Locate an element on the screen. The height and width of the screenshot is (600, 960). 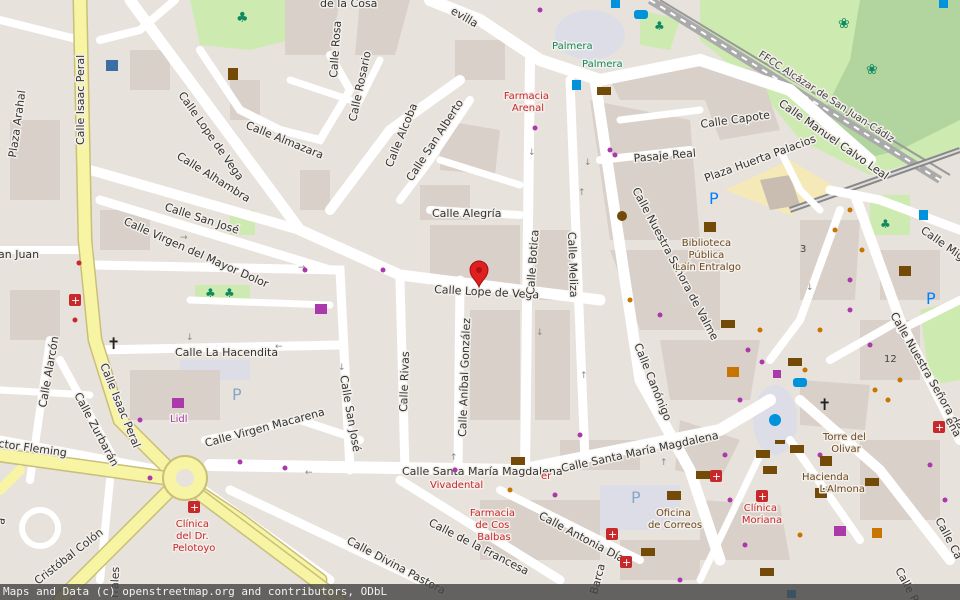
poi-label-line: Hacienda is located at coordinates (825, 477).